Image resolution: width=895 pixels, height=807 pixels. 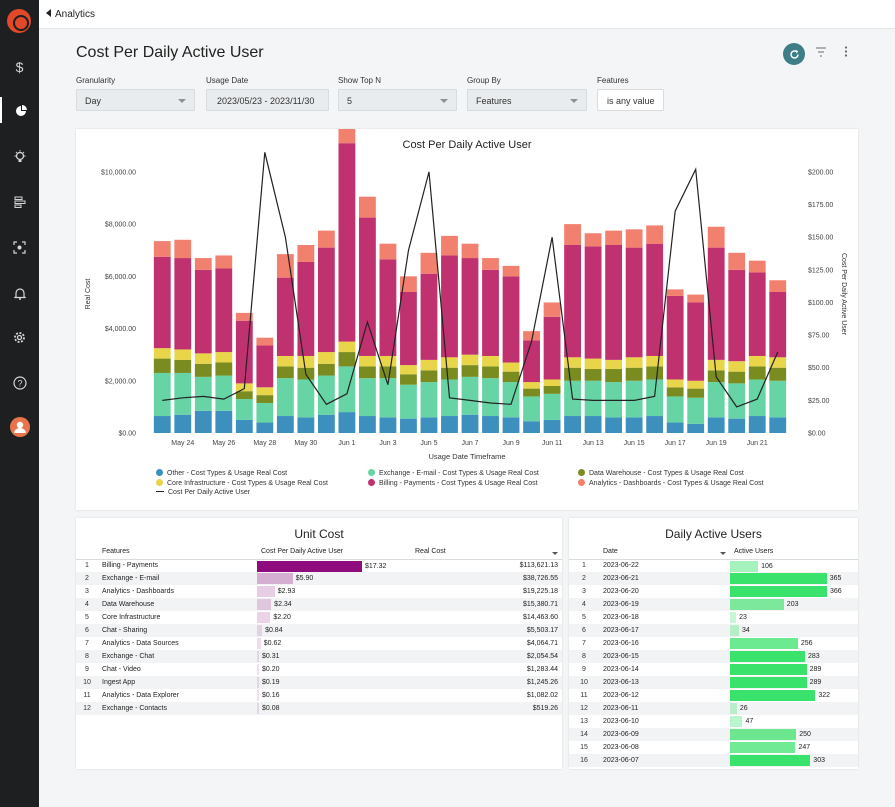 I want to click on table-row: 7 2023-06-16 256, so click(x=713, y=643).